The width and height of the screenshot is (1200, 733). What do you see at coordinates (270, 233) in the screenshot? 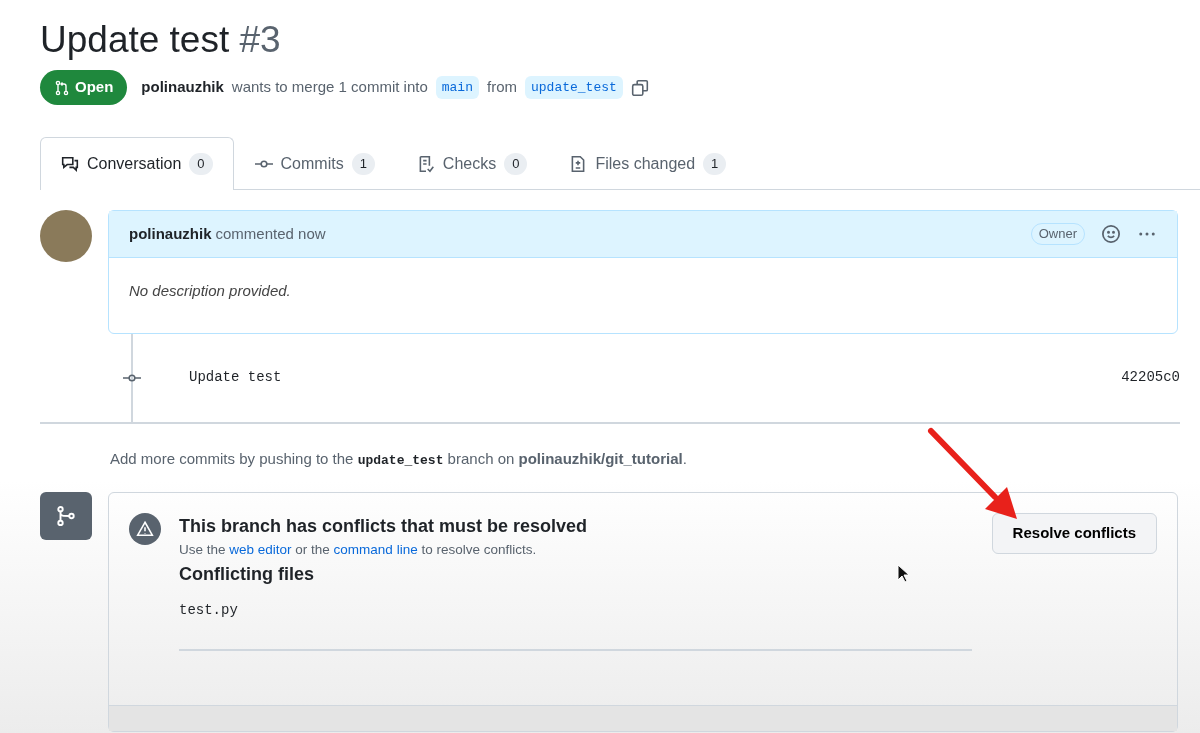
I see `comment-meta: commented now` at bounding box center [270, 233].